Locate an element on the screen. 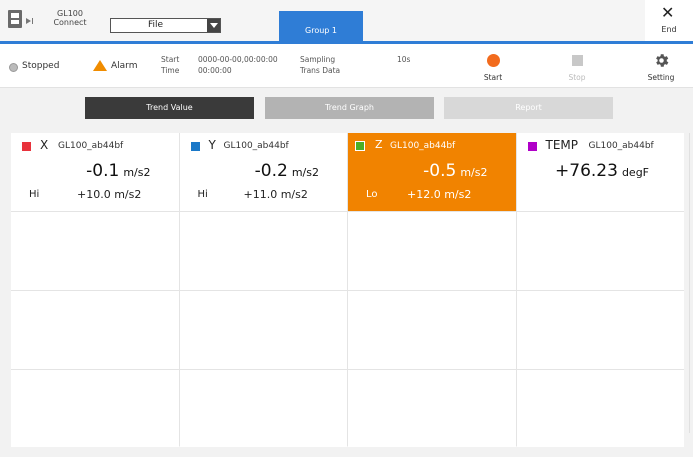 This screenshot has height=457, width=693. report-button: Report is located at coordinates (528, 108).